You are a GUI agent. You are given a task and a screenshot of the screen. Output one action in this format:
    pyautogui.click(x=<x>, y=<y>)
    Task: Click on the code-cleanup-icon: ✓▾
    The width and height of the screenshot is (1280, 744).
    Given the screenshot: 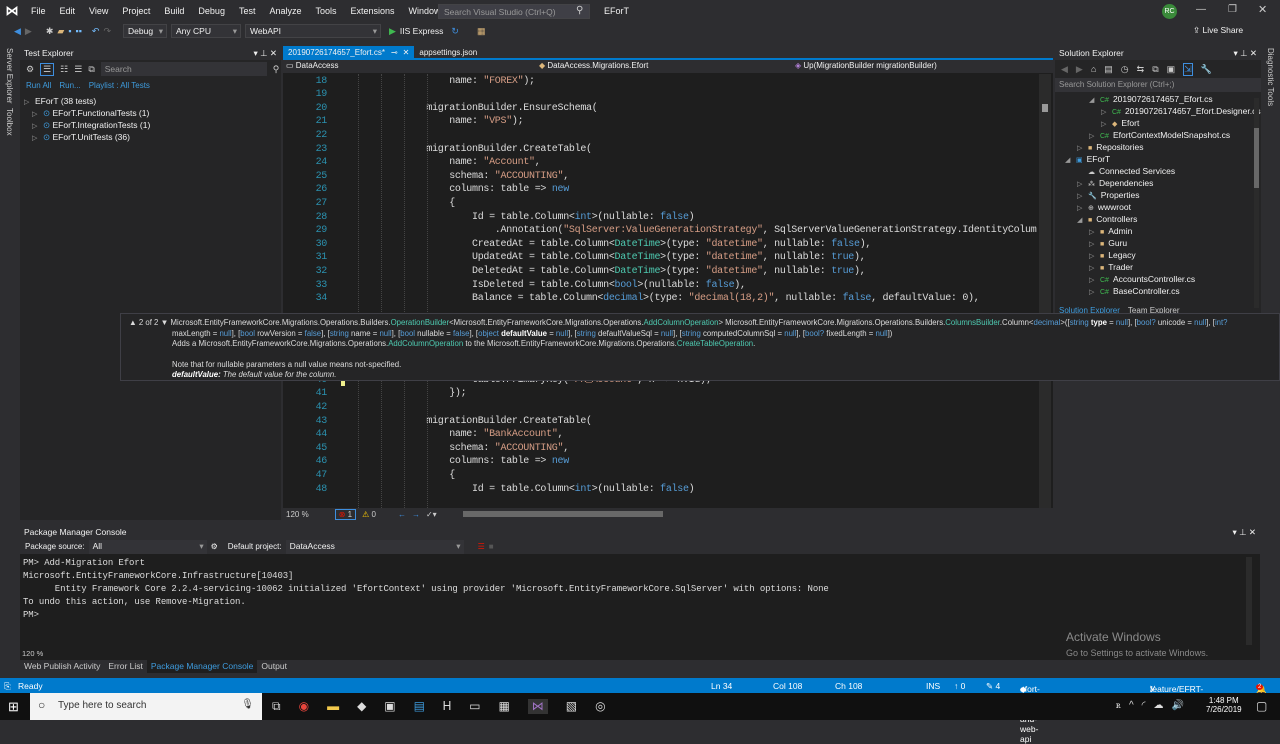 What is the action you would take?
    pyautogui.click(x=431, y=514)
    